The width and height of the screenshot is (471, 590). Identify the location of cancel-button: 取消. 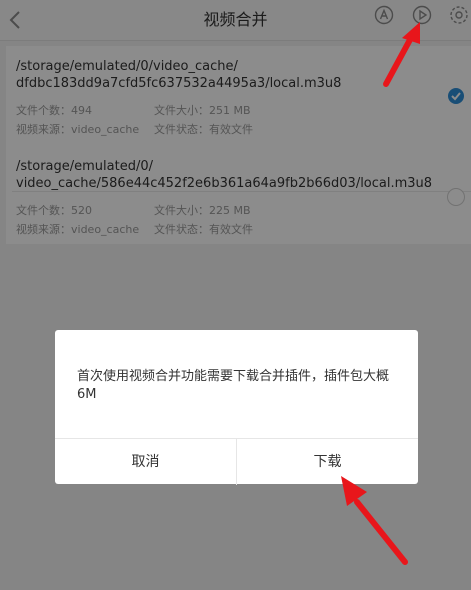
(145, 462).